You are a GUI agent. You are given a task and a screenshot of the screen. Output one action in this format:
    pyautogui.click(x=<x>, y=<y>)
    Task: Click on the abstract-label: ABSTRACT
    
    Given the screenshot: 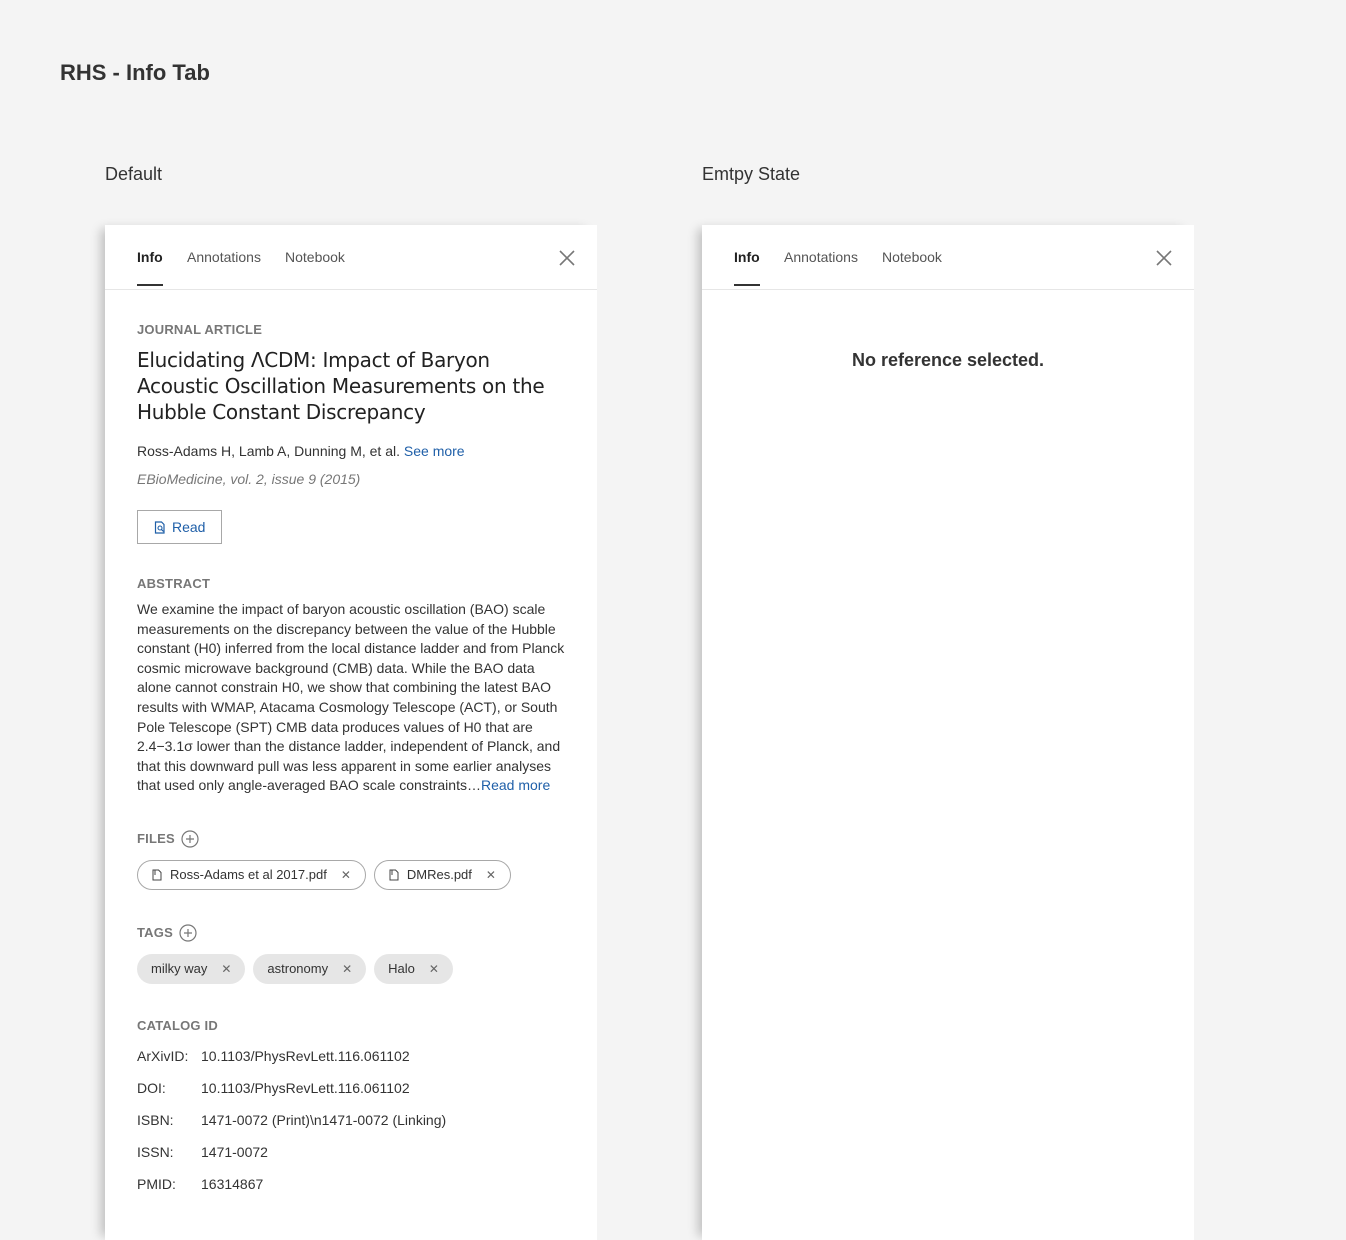 What is the action you would take?
    pyautogui.click(x=174, y=583)
    